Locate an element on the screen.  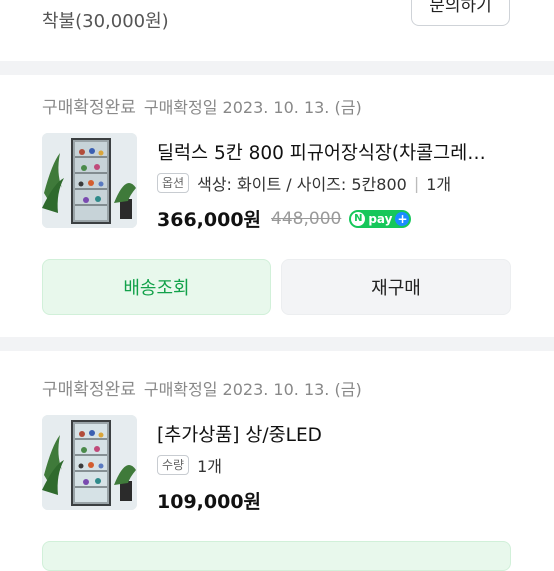
npay-logo-icon: Npay + is located at coordinates (380, 218).